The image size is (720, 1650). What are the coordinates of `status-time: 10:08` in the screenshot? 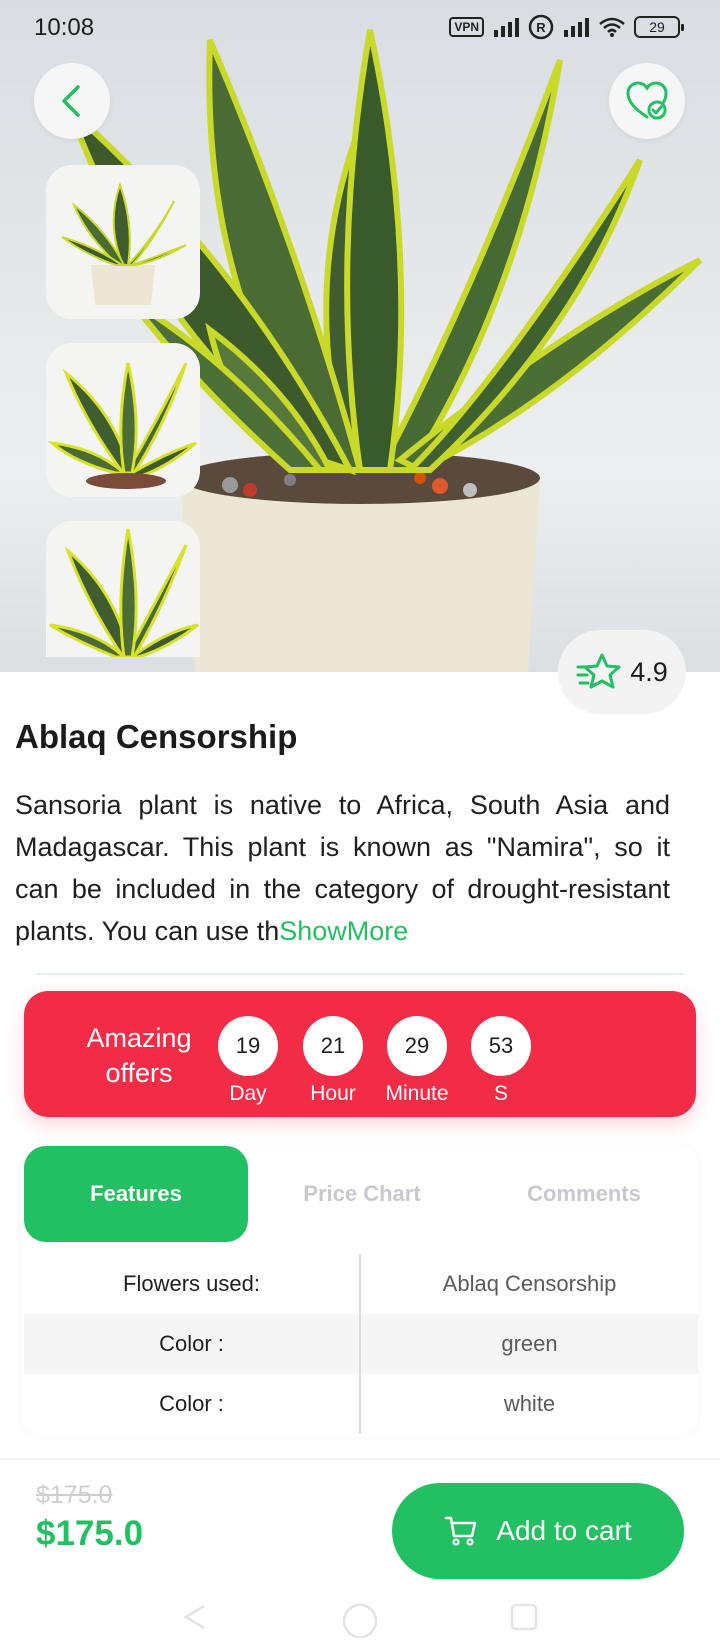 It's located at (64, 27).